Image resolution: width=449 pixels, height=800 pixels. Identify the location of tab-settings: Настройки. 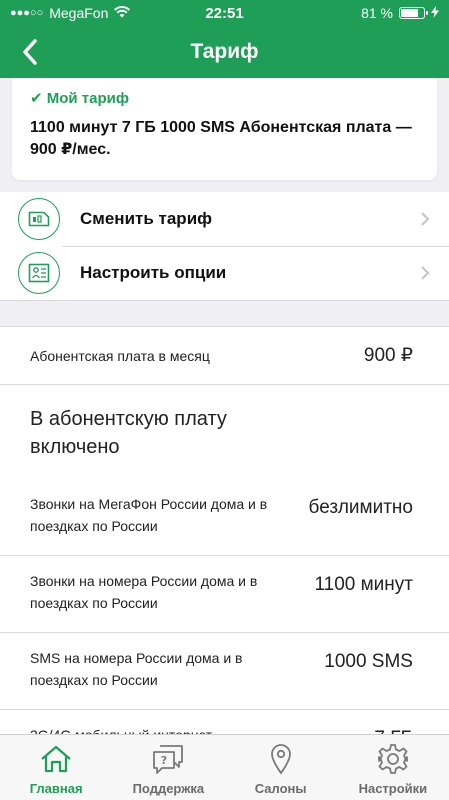
(393, 767).